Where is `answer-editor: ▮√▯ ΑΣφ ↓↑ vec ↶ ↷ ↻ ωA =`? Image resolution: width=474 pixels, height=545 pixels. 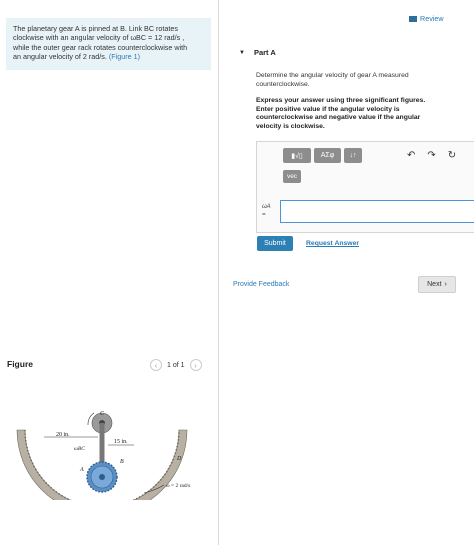 answer-editor: ▮√▯ ΑΣφ ↓↑ vec ↶ ↷ ↻ ωA = is located at coordinates (365, 187).